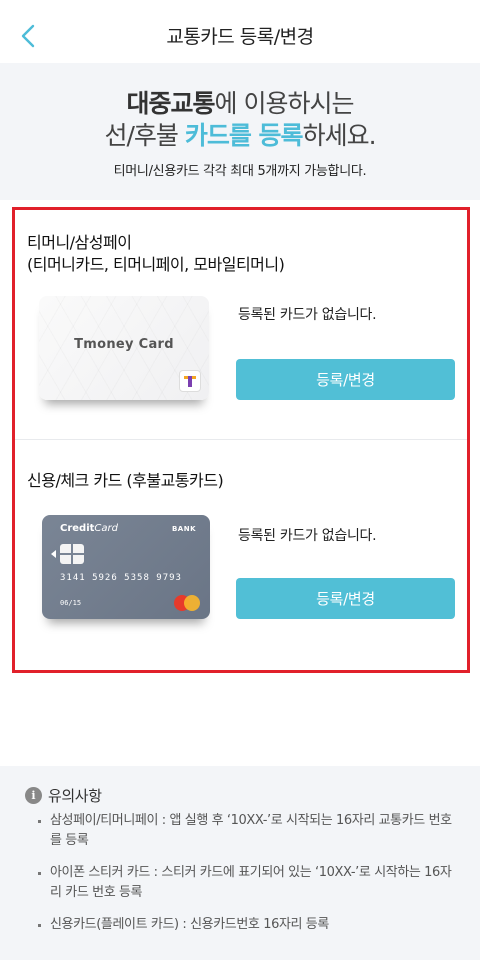 This screenshot has width=480, height=960. I want to click on tmoney-status-text: 등록된 카드가 없습니다., so click(307, 315).